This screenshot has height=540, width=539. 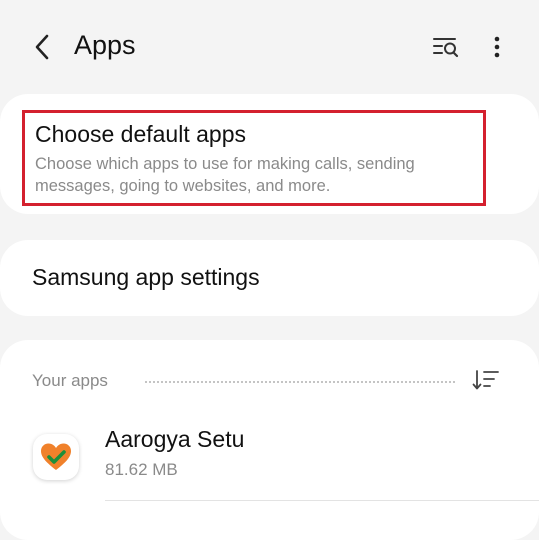 I want to click on back-button, so click(x=42, y=47).